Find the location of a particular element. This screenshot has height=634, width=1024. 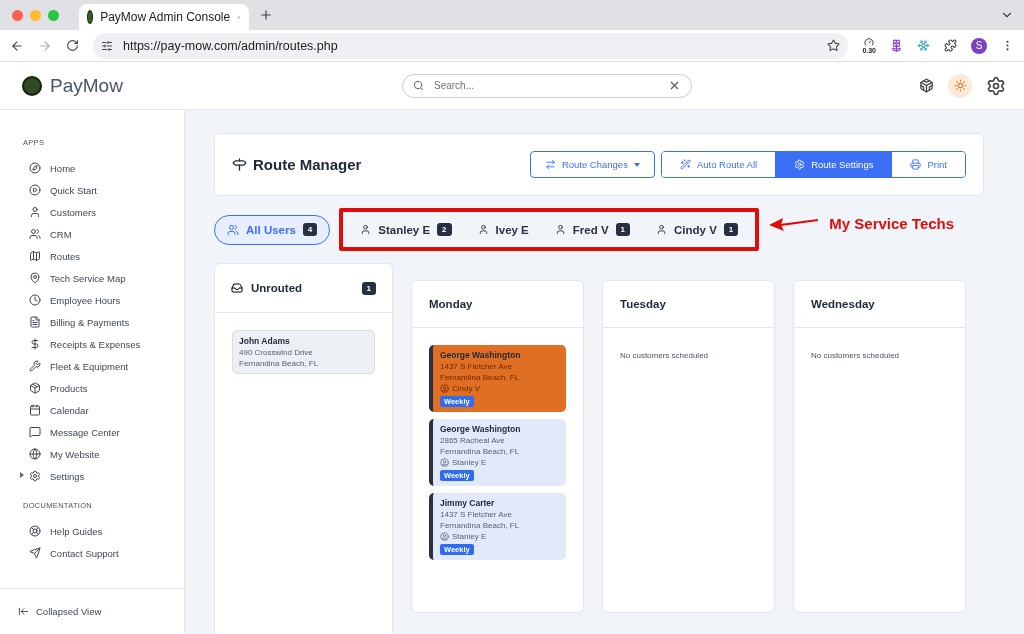

annotation-arrow is located at coordinates (794, 223).